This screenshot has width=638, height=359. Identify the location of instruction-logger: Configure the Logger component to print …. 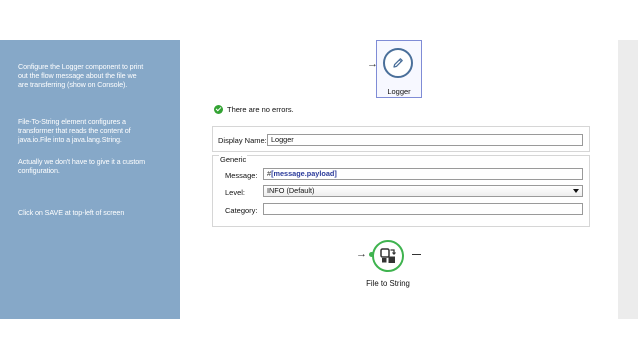
(81, 76).